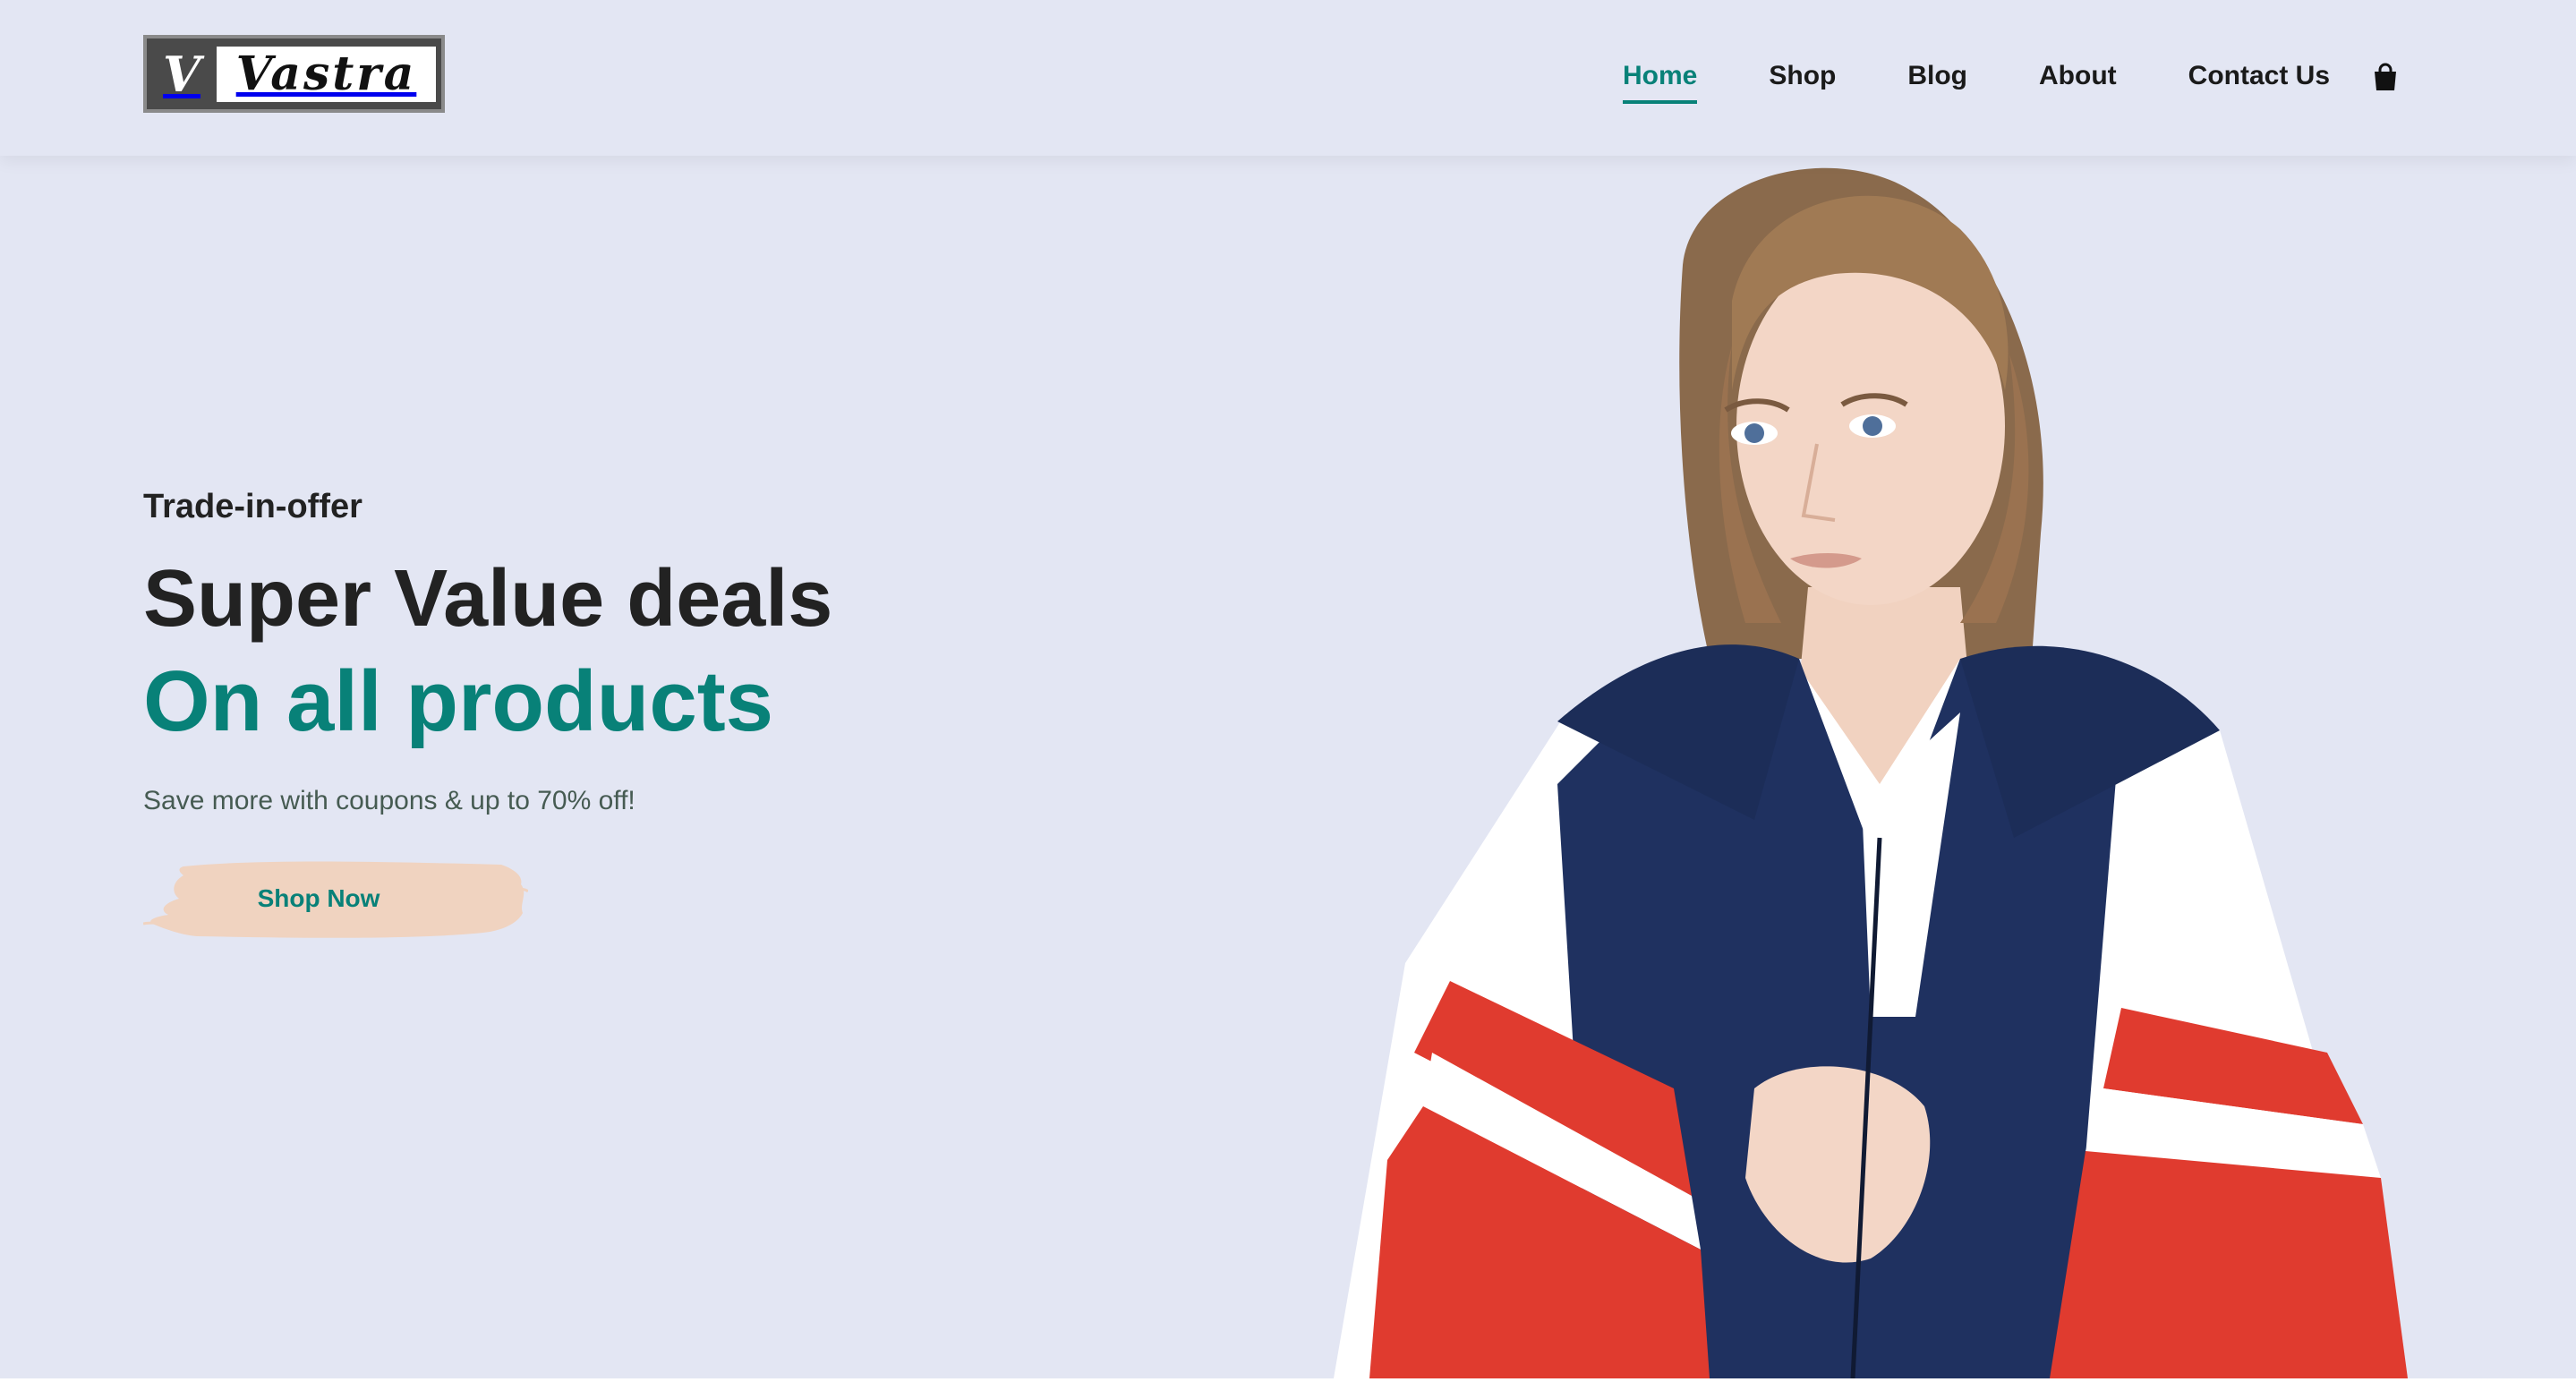 Image resolution: width=2576 pixels, height=1382 pixels. Describe the element at coordinates (2385, 77) in the screenshot. I see `shopping-bag-icon` at that location.